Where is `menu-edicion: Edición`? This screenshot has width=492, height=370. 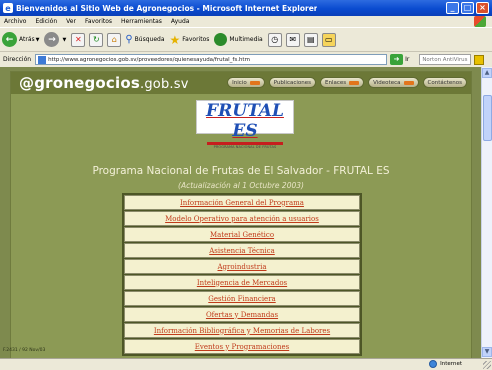 menu-edicion: Edición is located at coordinates (46, 21).